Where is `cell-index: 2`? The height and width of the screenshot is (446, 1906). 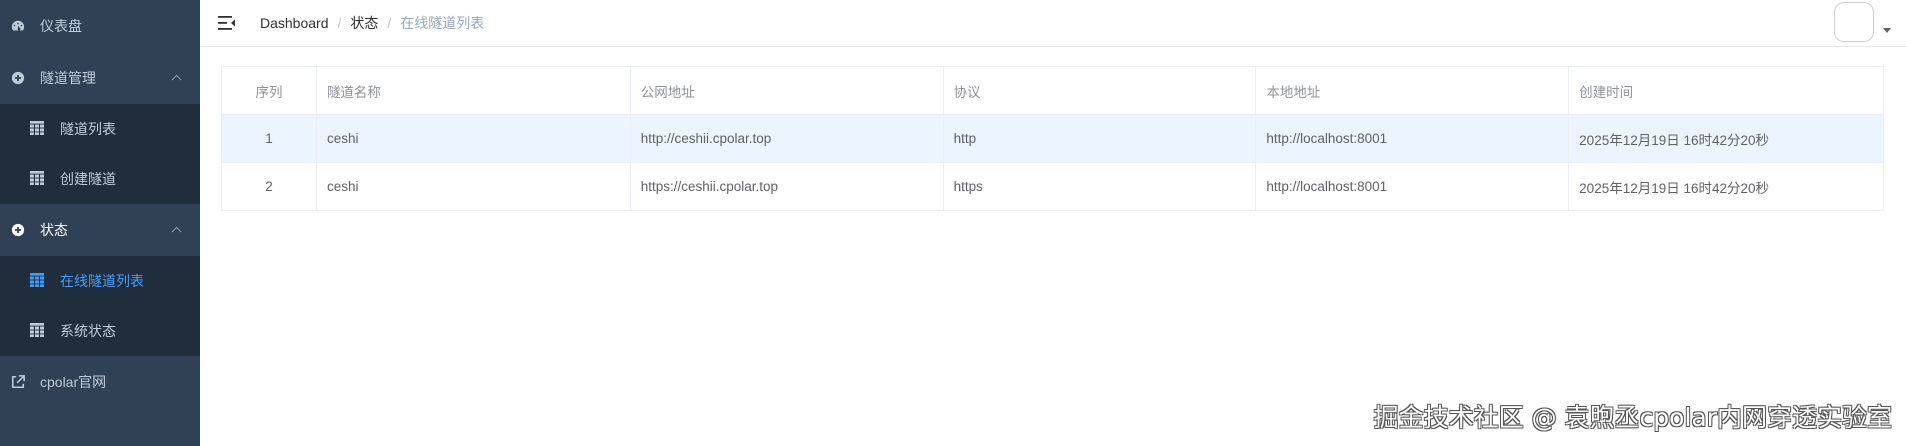
cell-index: 2 is located at coordinates (269, 186).